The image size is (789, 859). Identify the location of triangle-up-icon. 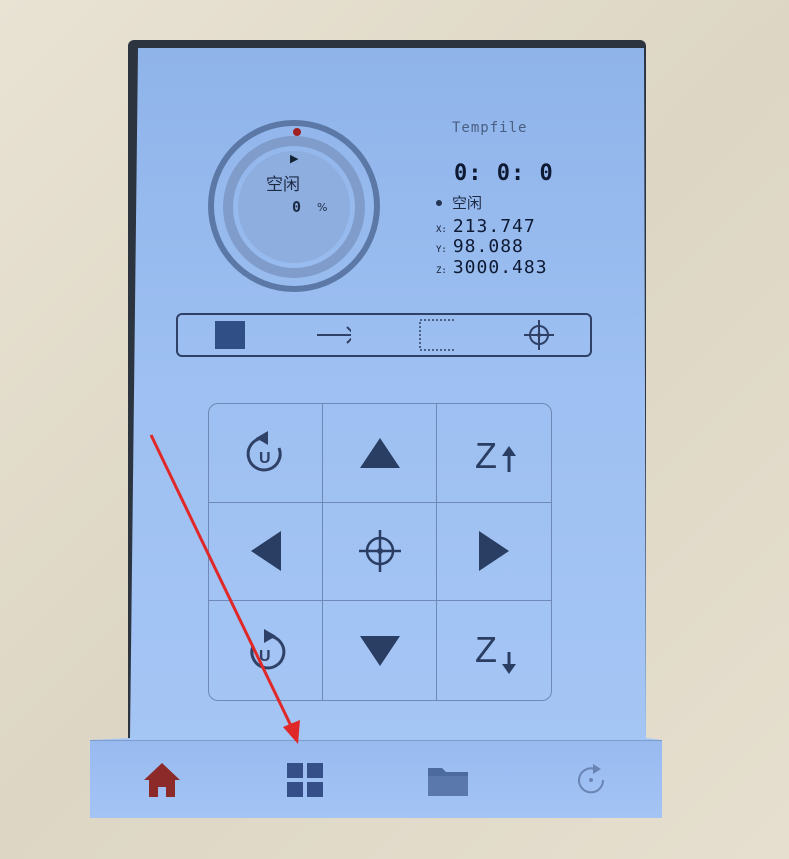
(379, 452).